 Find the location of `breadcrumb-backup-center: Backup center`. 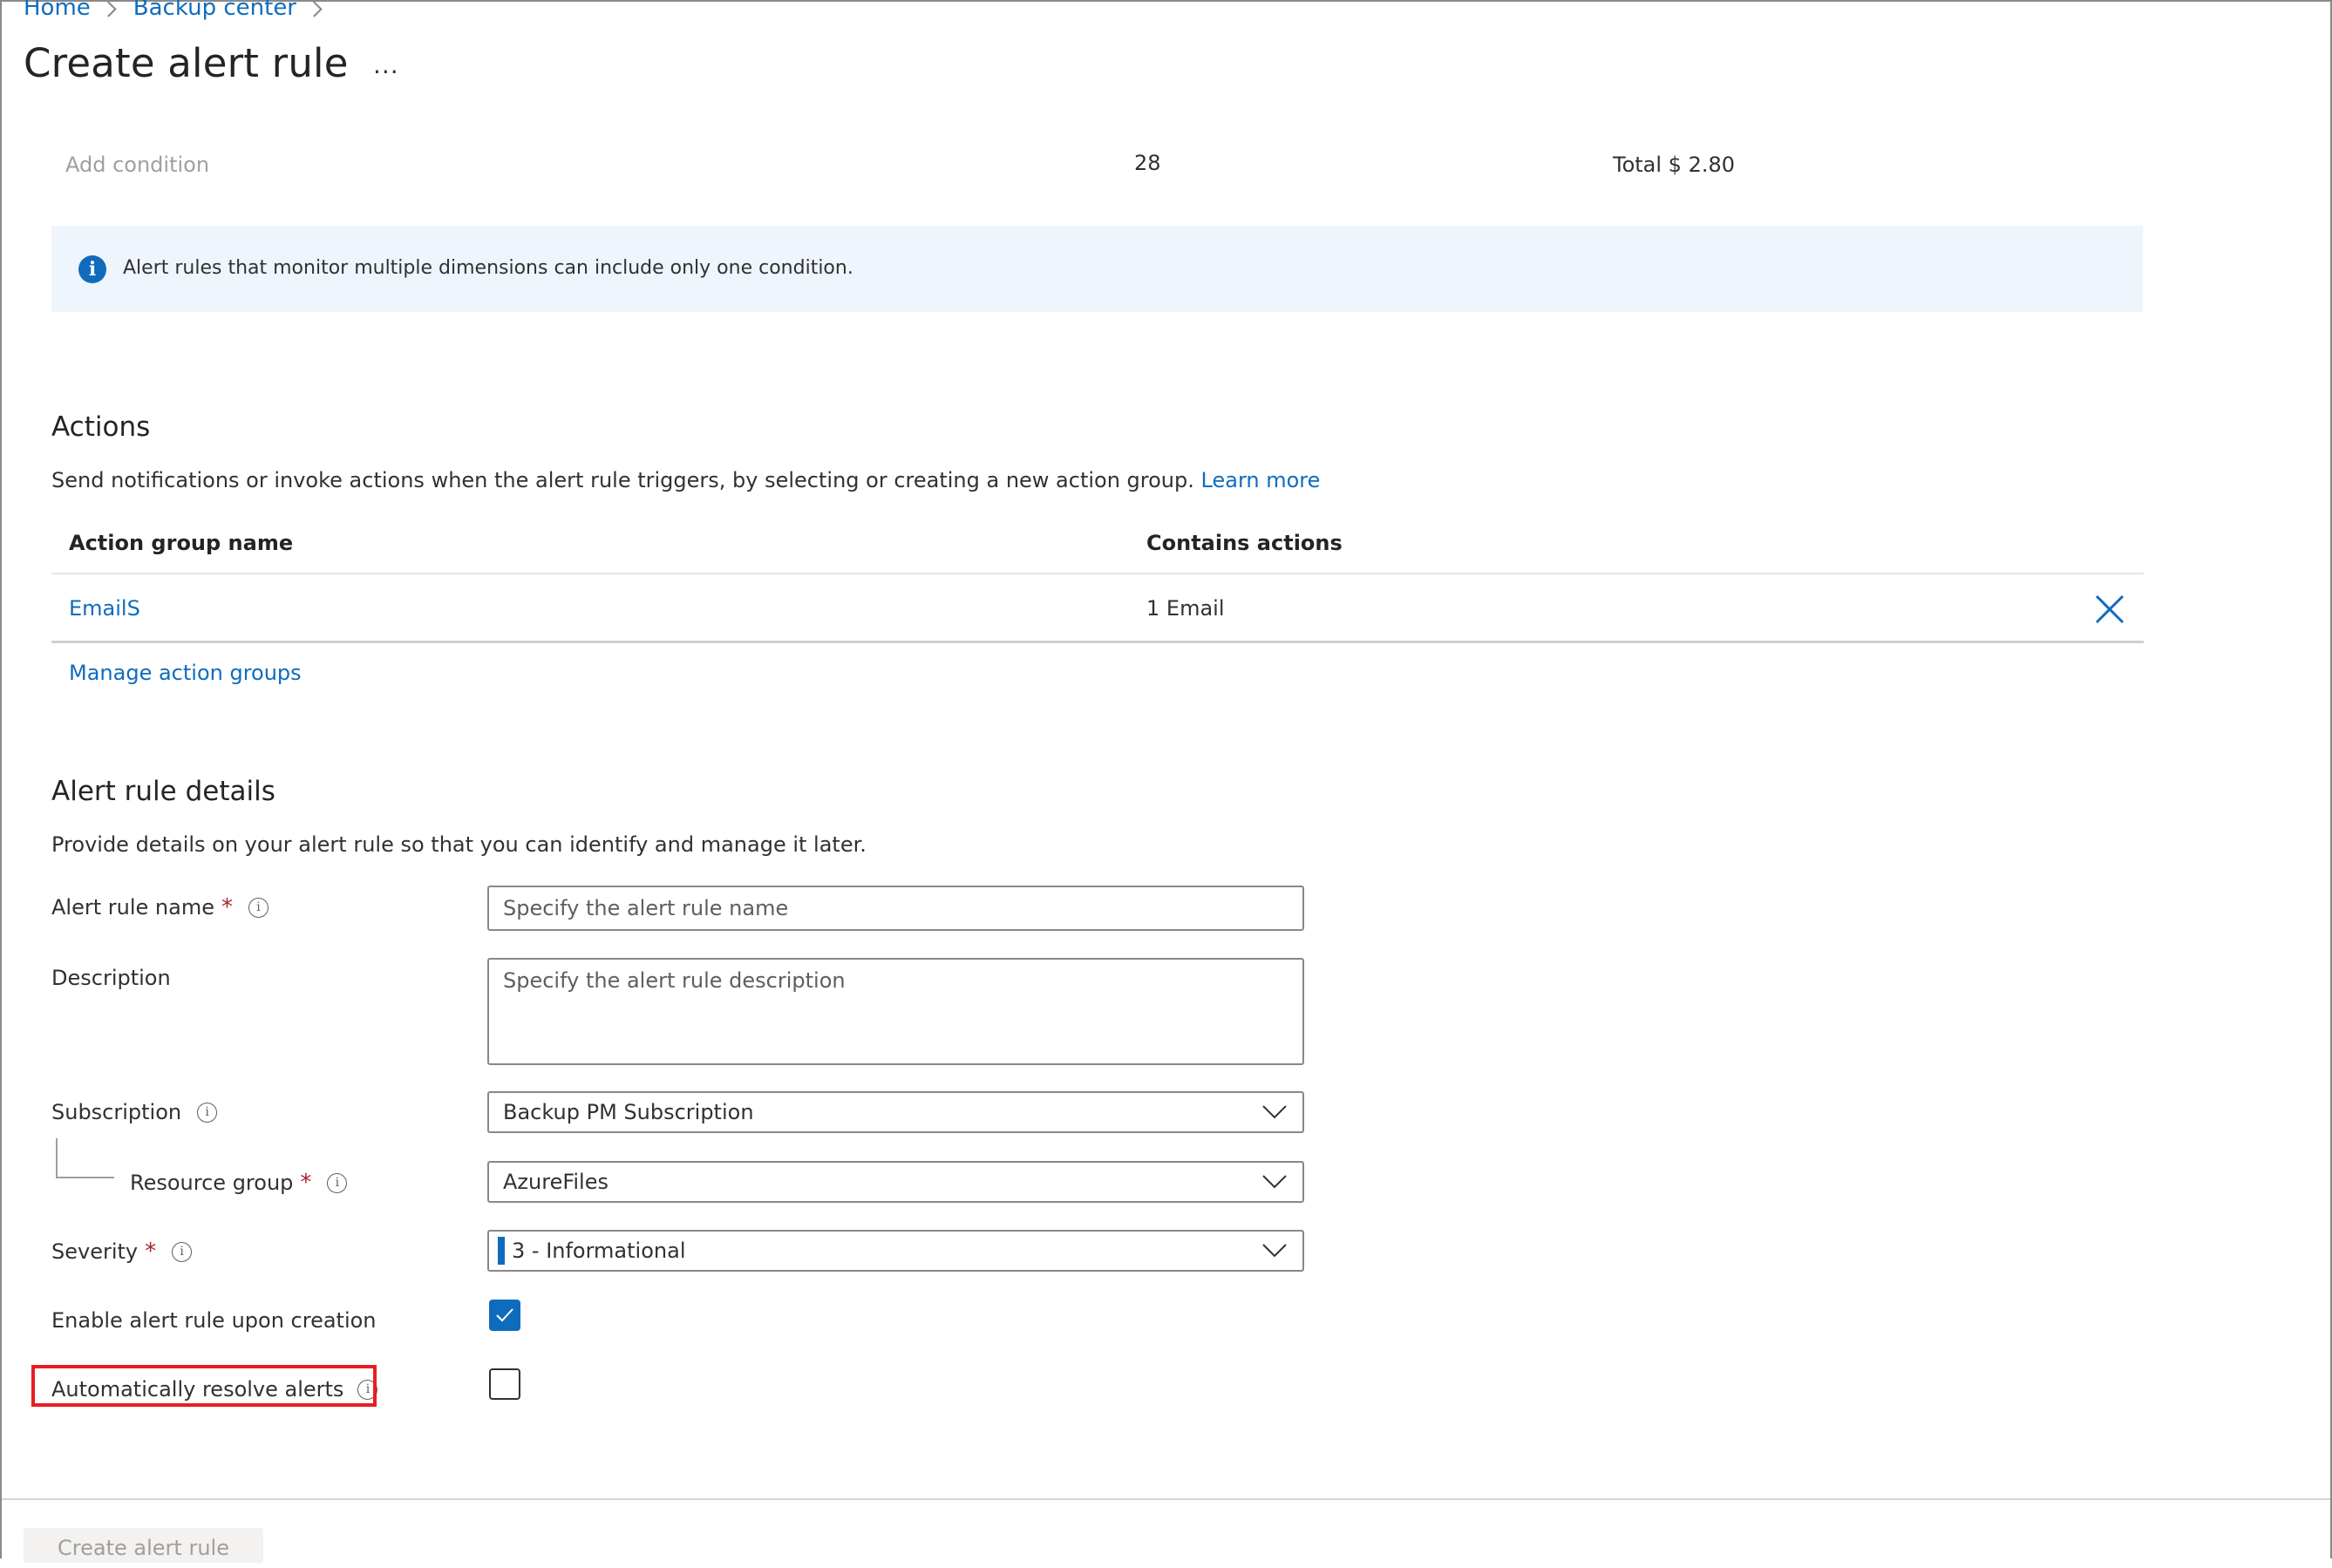

breadcrumb-backup-center: Backup center is located at coordinates (214, 10).